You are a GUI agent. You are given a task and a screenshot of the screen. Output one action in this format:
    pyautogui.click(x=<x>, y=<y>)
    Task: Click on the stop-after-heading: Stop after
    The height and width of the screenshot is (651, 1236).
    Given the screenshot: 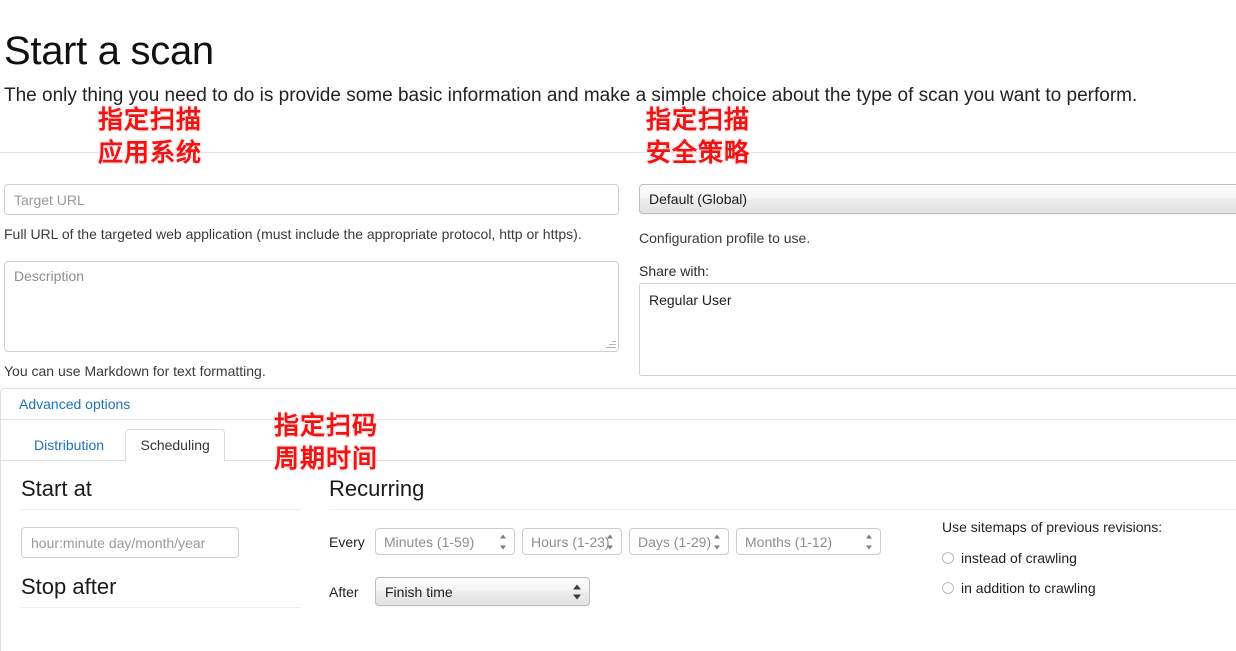 What is the action you would take?
    pyautogui.click(x=161, y=590)
    